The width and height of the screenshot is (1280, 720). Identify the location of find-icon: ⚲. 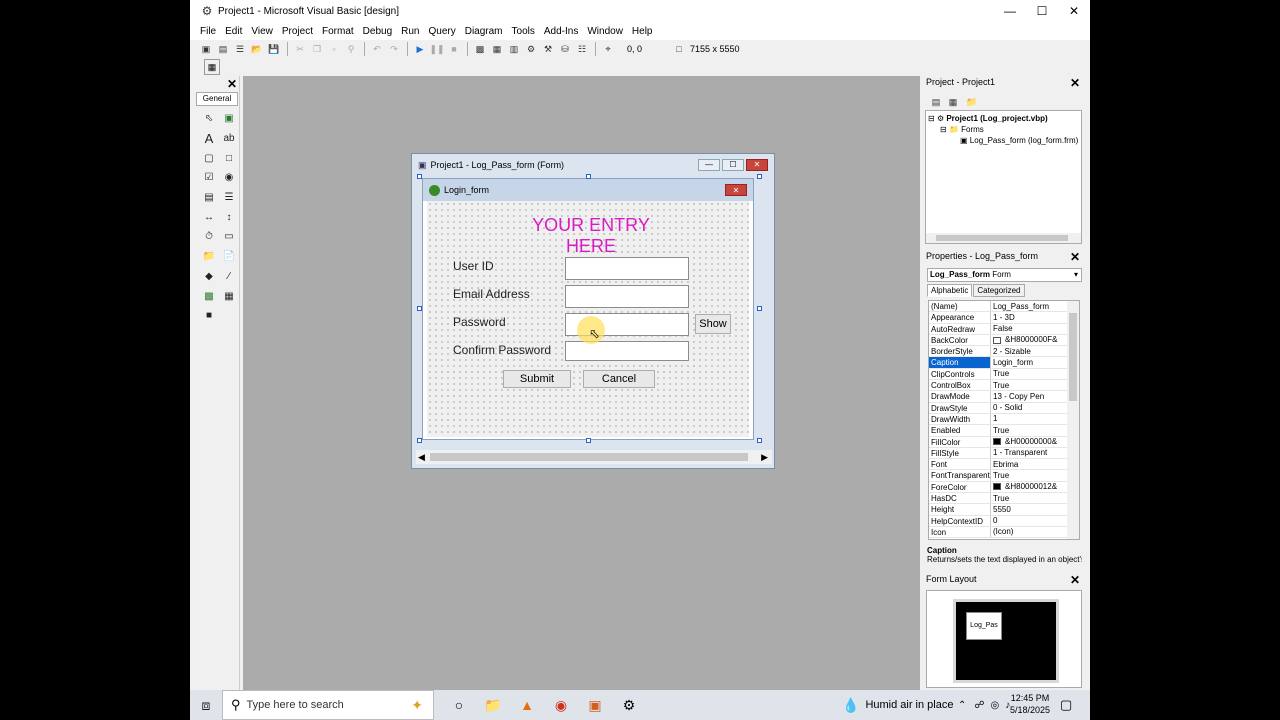
(351, 49).